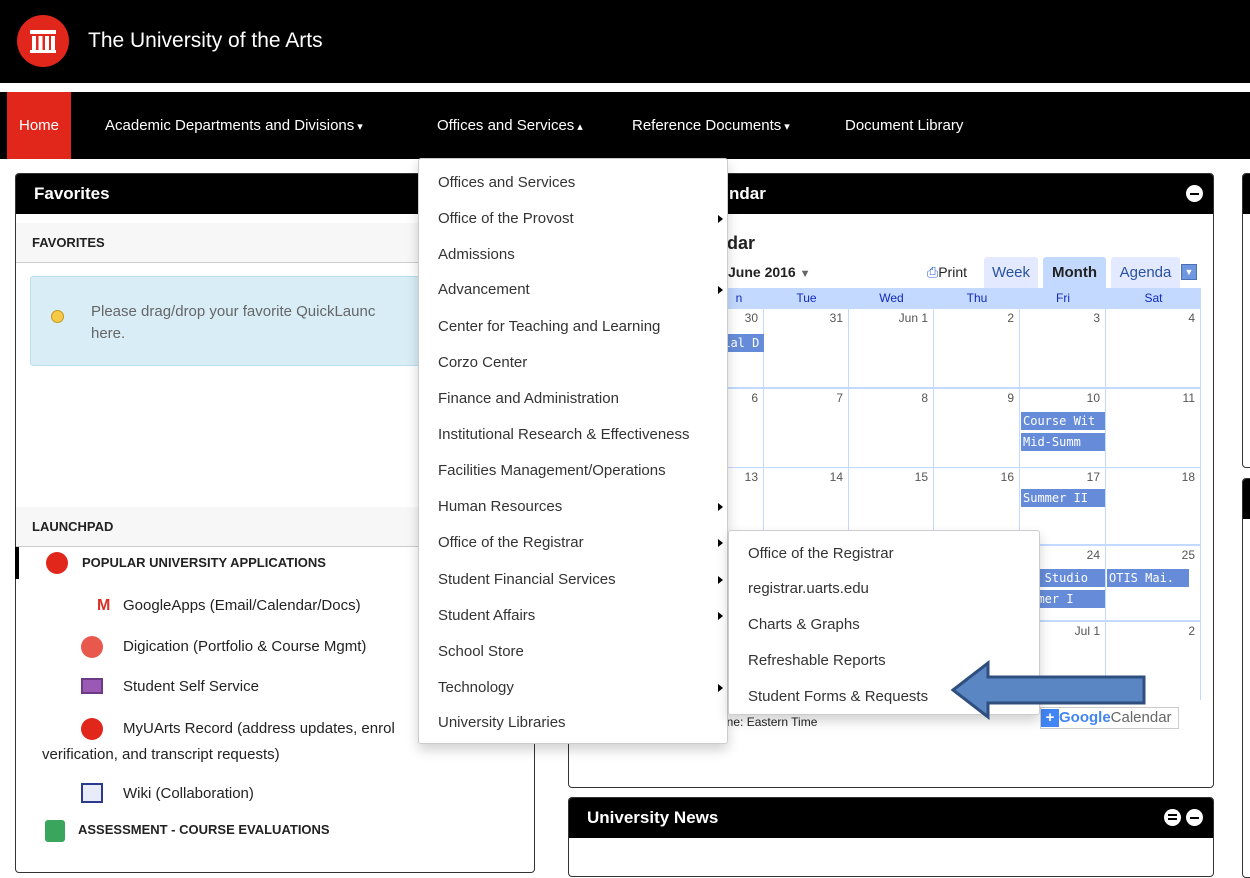 Image resolution: width=1250 pixels, height=878 pixels. What do you see at coordinates (108, 333) in the screenshot?
I see `hint-line-2: here.` at bounding box center [108, 333].